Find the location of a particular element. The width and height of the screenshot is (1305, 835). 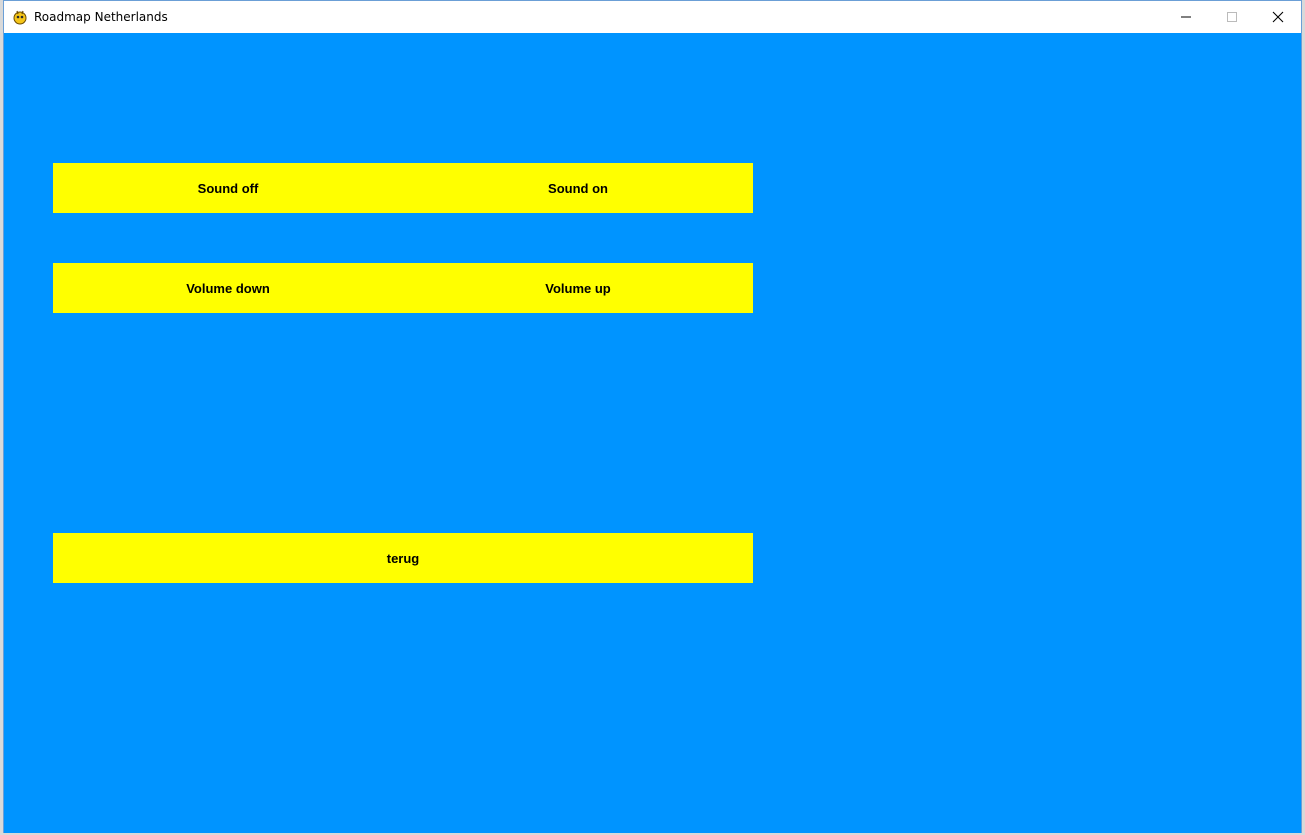

window-controls is located at coordinates (1232, 17).